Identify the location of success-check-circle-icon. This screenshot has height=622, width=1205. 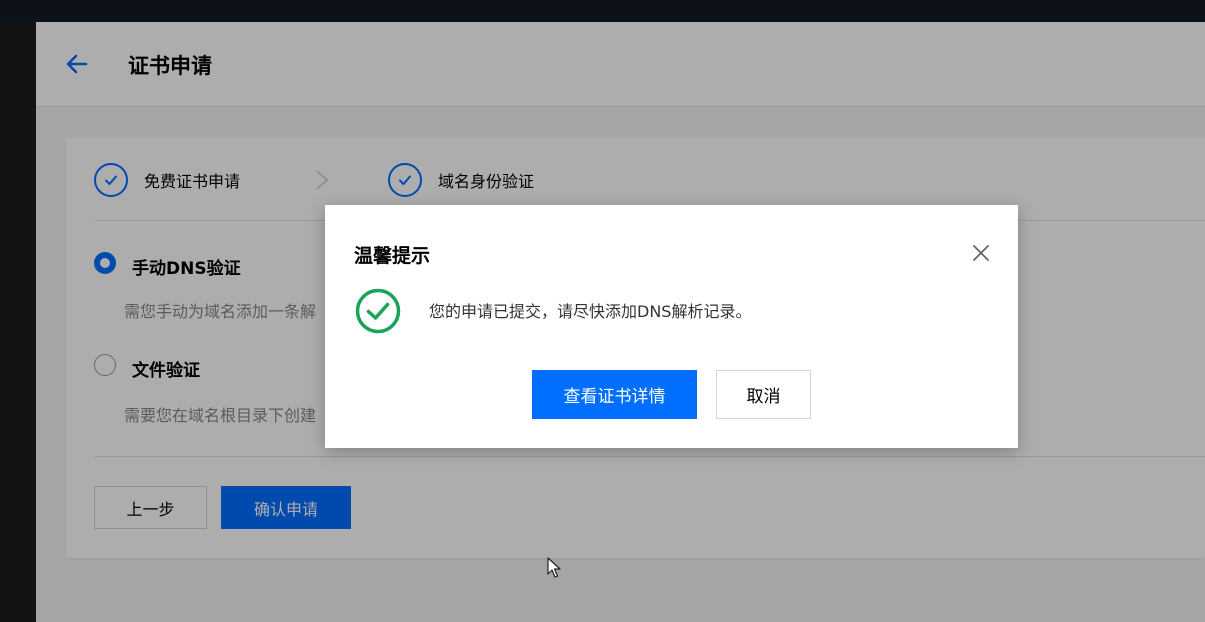
(378, 311).